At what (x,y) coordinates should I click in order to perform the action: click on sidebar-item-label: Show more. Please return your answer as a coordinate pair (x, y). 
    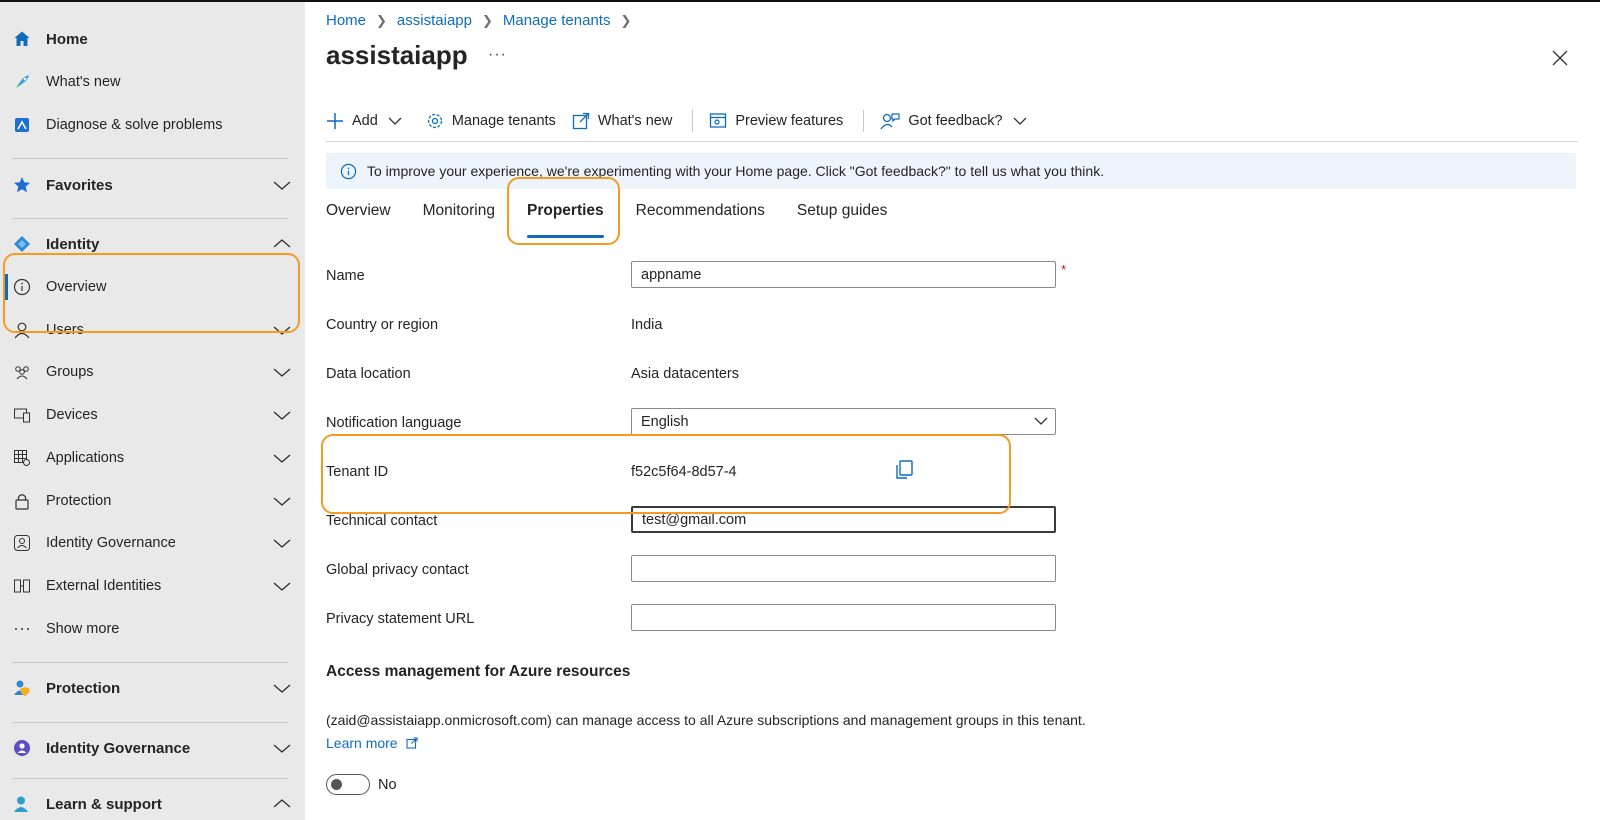
    Looking at the image, I should click on (83, 629).